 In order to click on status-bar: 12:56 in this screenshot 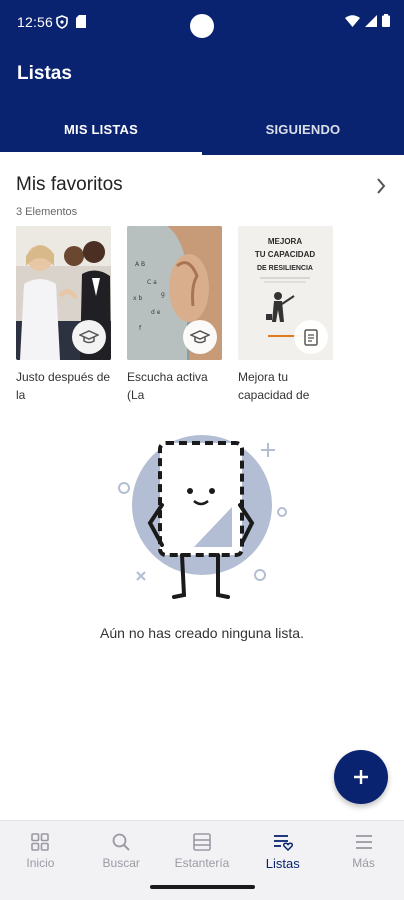, I will do `click(202, 23)`.